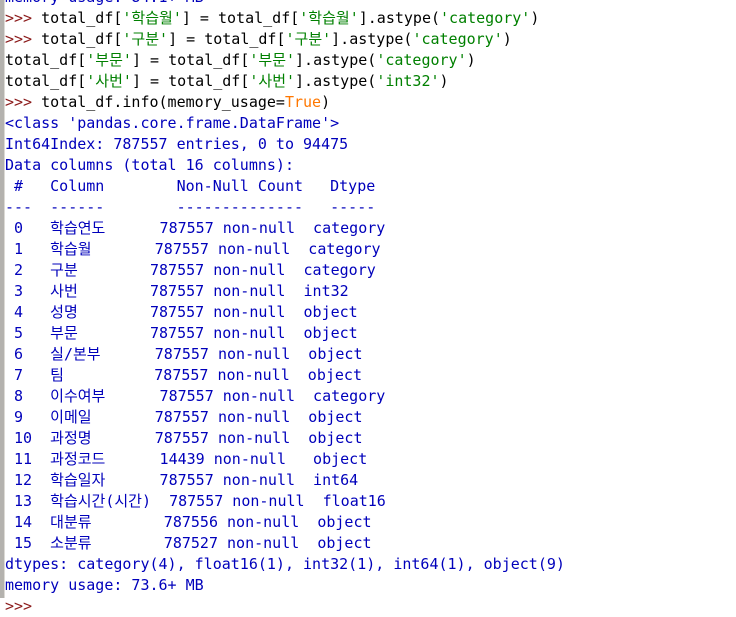  What do you see at coordinates (370, 4) in the screenshot?
I see `prev-memory-usage: memory usage: 84.1+ MB` at bounding box center [370, 4].